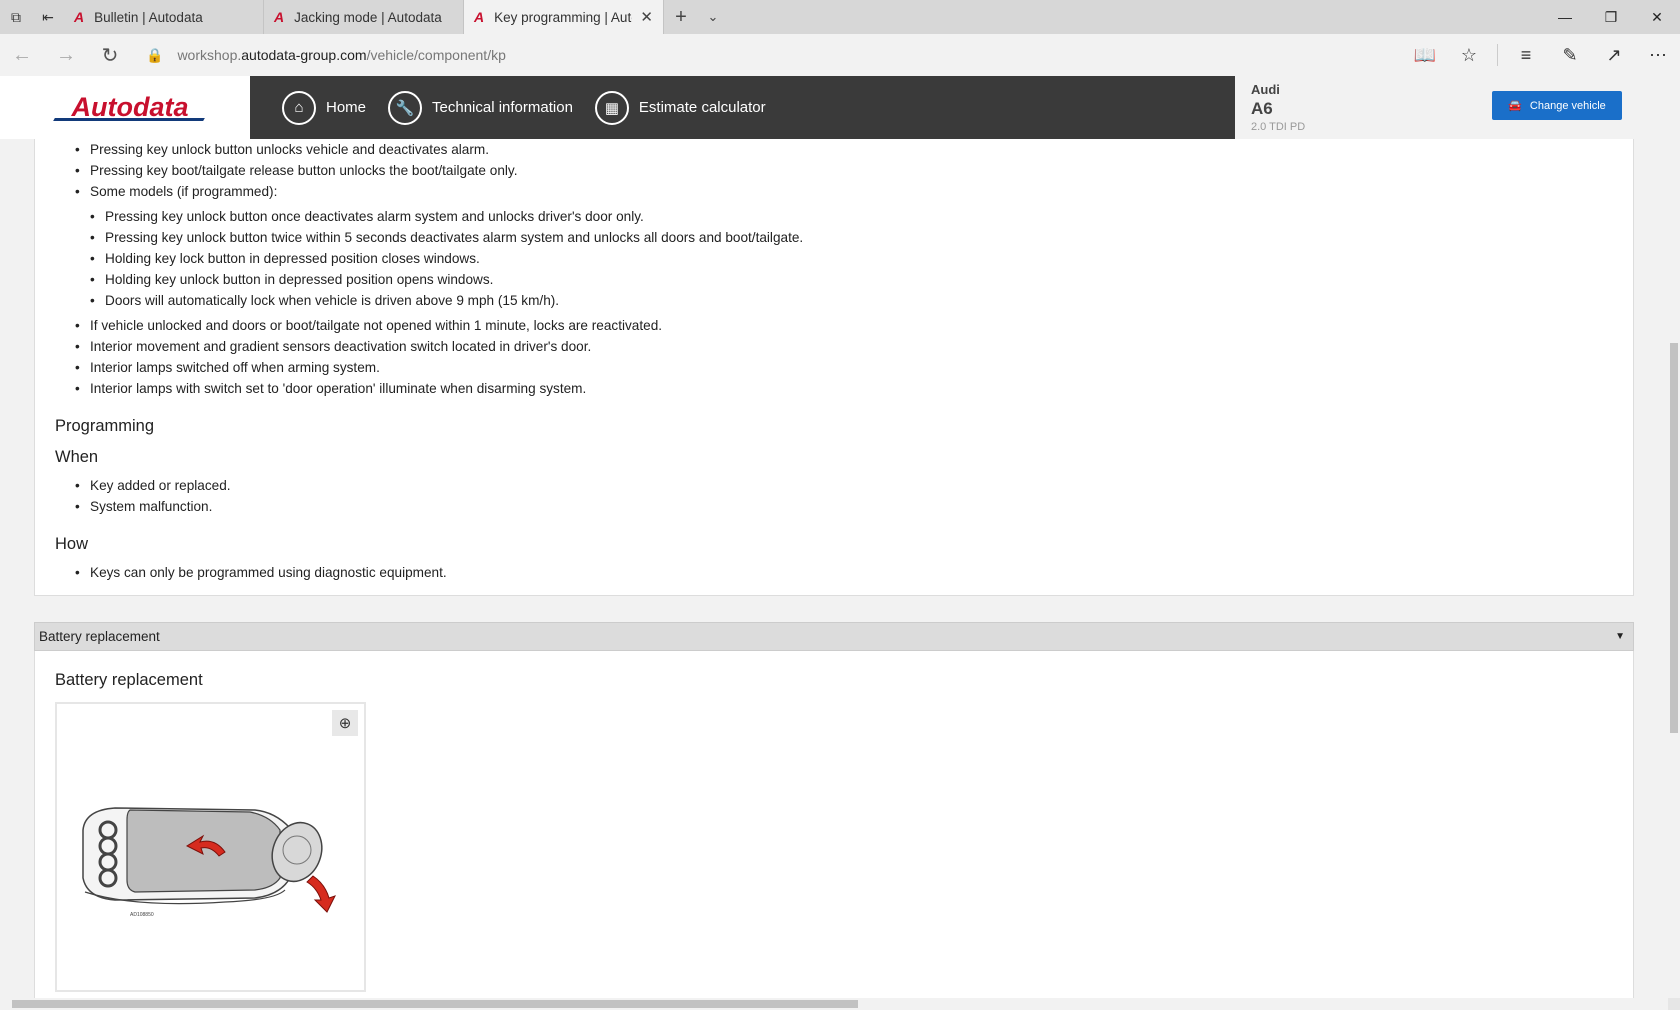 This screenshot has width=1680, height=1010. I want to click on change-vehicle-button: 🚘 Change vehicle, so click(1557, 105).